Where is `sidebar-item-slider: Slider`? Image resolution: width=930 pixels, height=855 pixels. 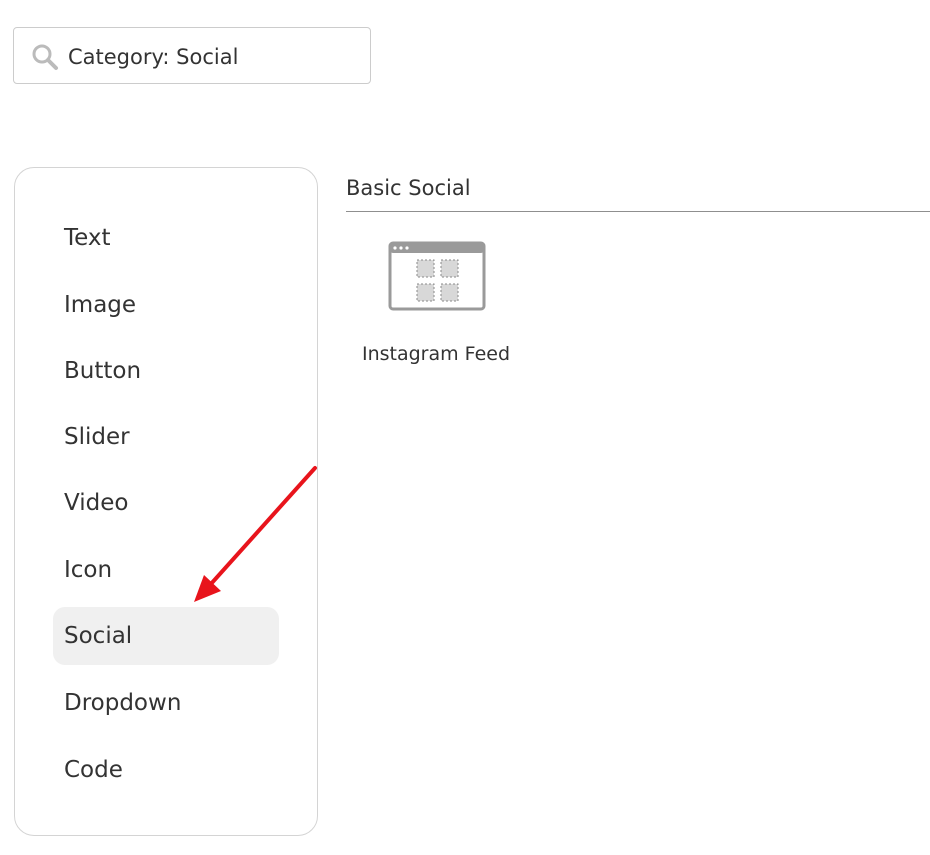
sidebar-item-slider: Slider is located at coordinates (166, 437).